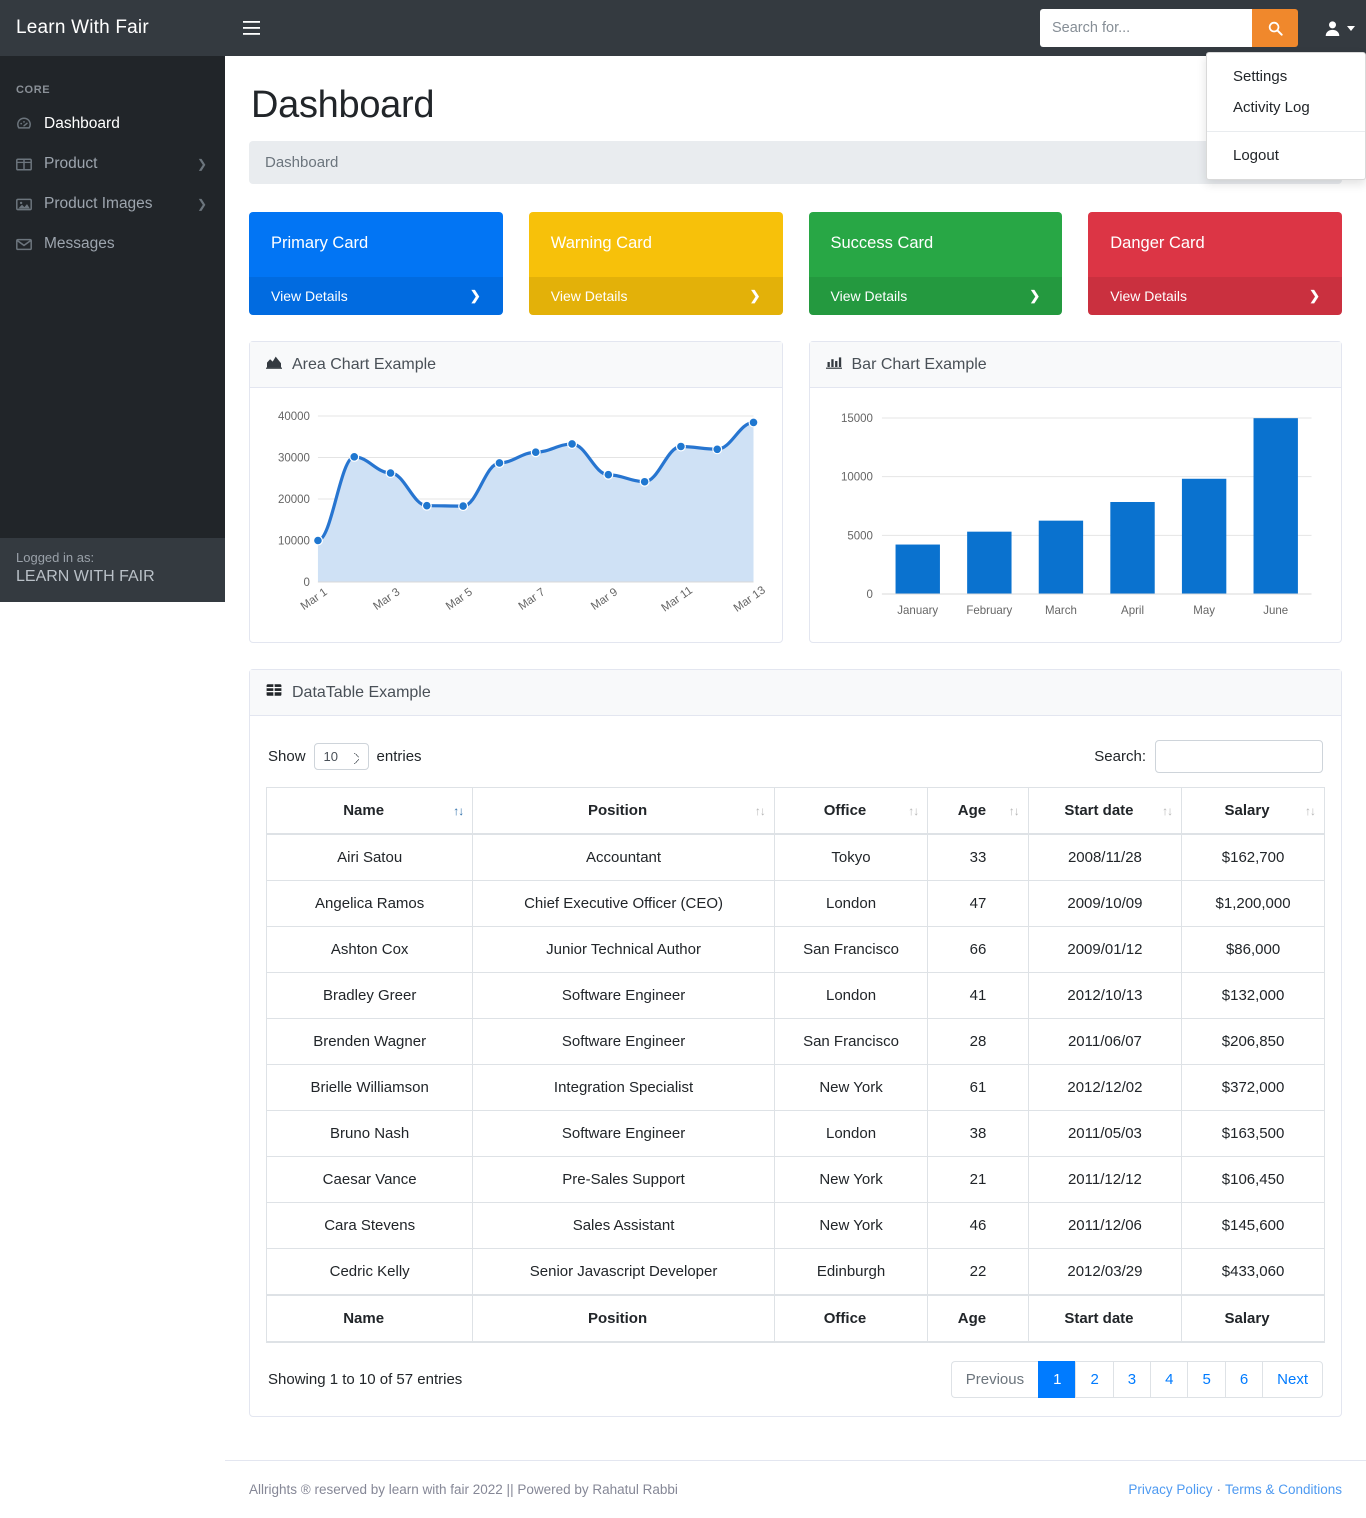  What do you see at coordinates (1146, 28) in the screenshot?
I see `search-input` at bounding box center [1146, 28].